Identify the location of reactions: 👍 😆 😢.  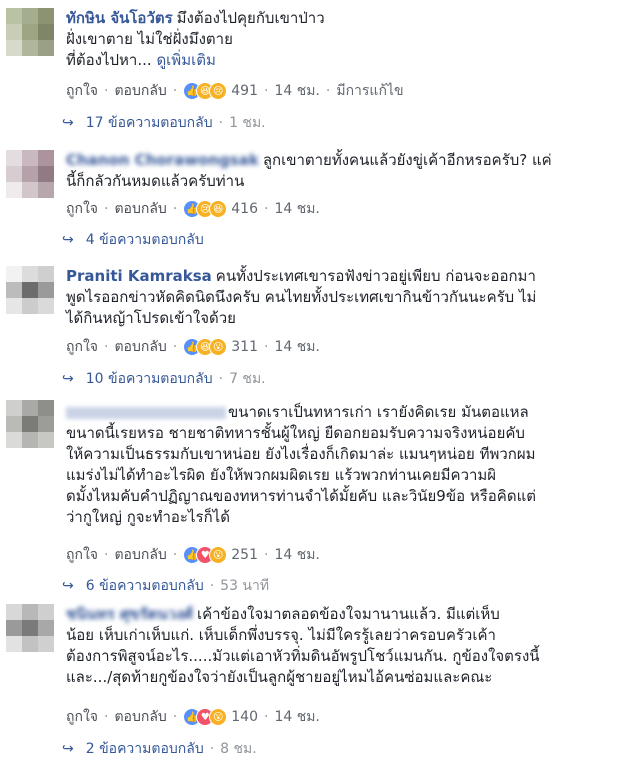
(205, 91).